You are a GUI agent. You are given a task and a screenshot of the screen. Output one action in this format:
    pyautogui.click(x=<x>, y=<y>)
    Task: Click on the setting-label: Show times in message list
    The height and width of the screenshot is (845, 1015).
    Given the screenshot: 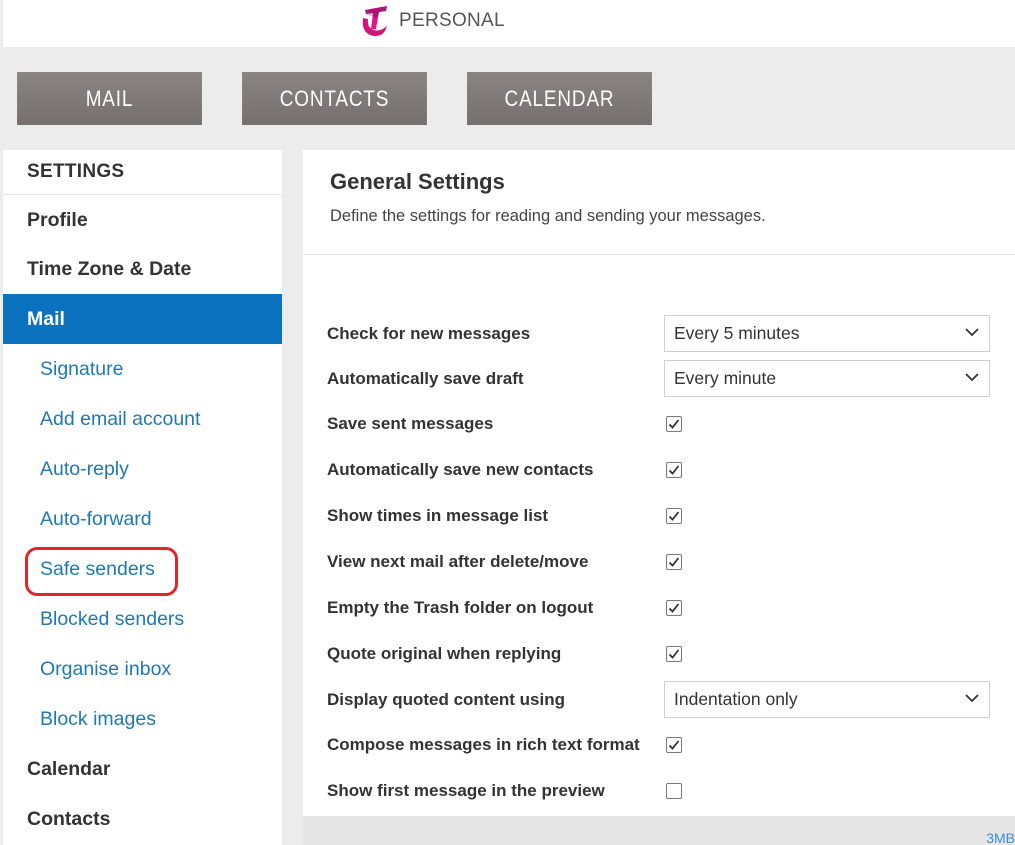 What is the action you would take?
    pyautogui.click(x=438, y=515)
    